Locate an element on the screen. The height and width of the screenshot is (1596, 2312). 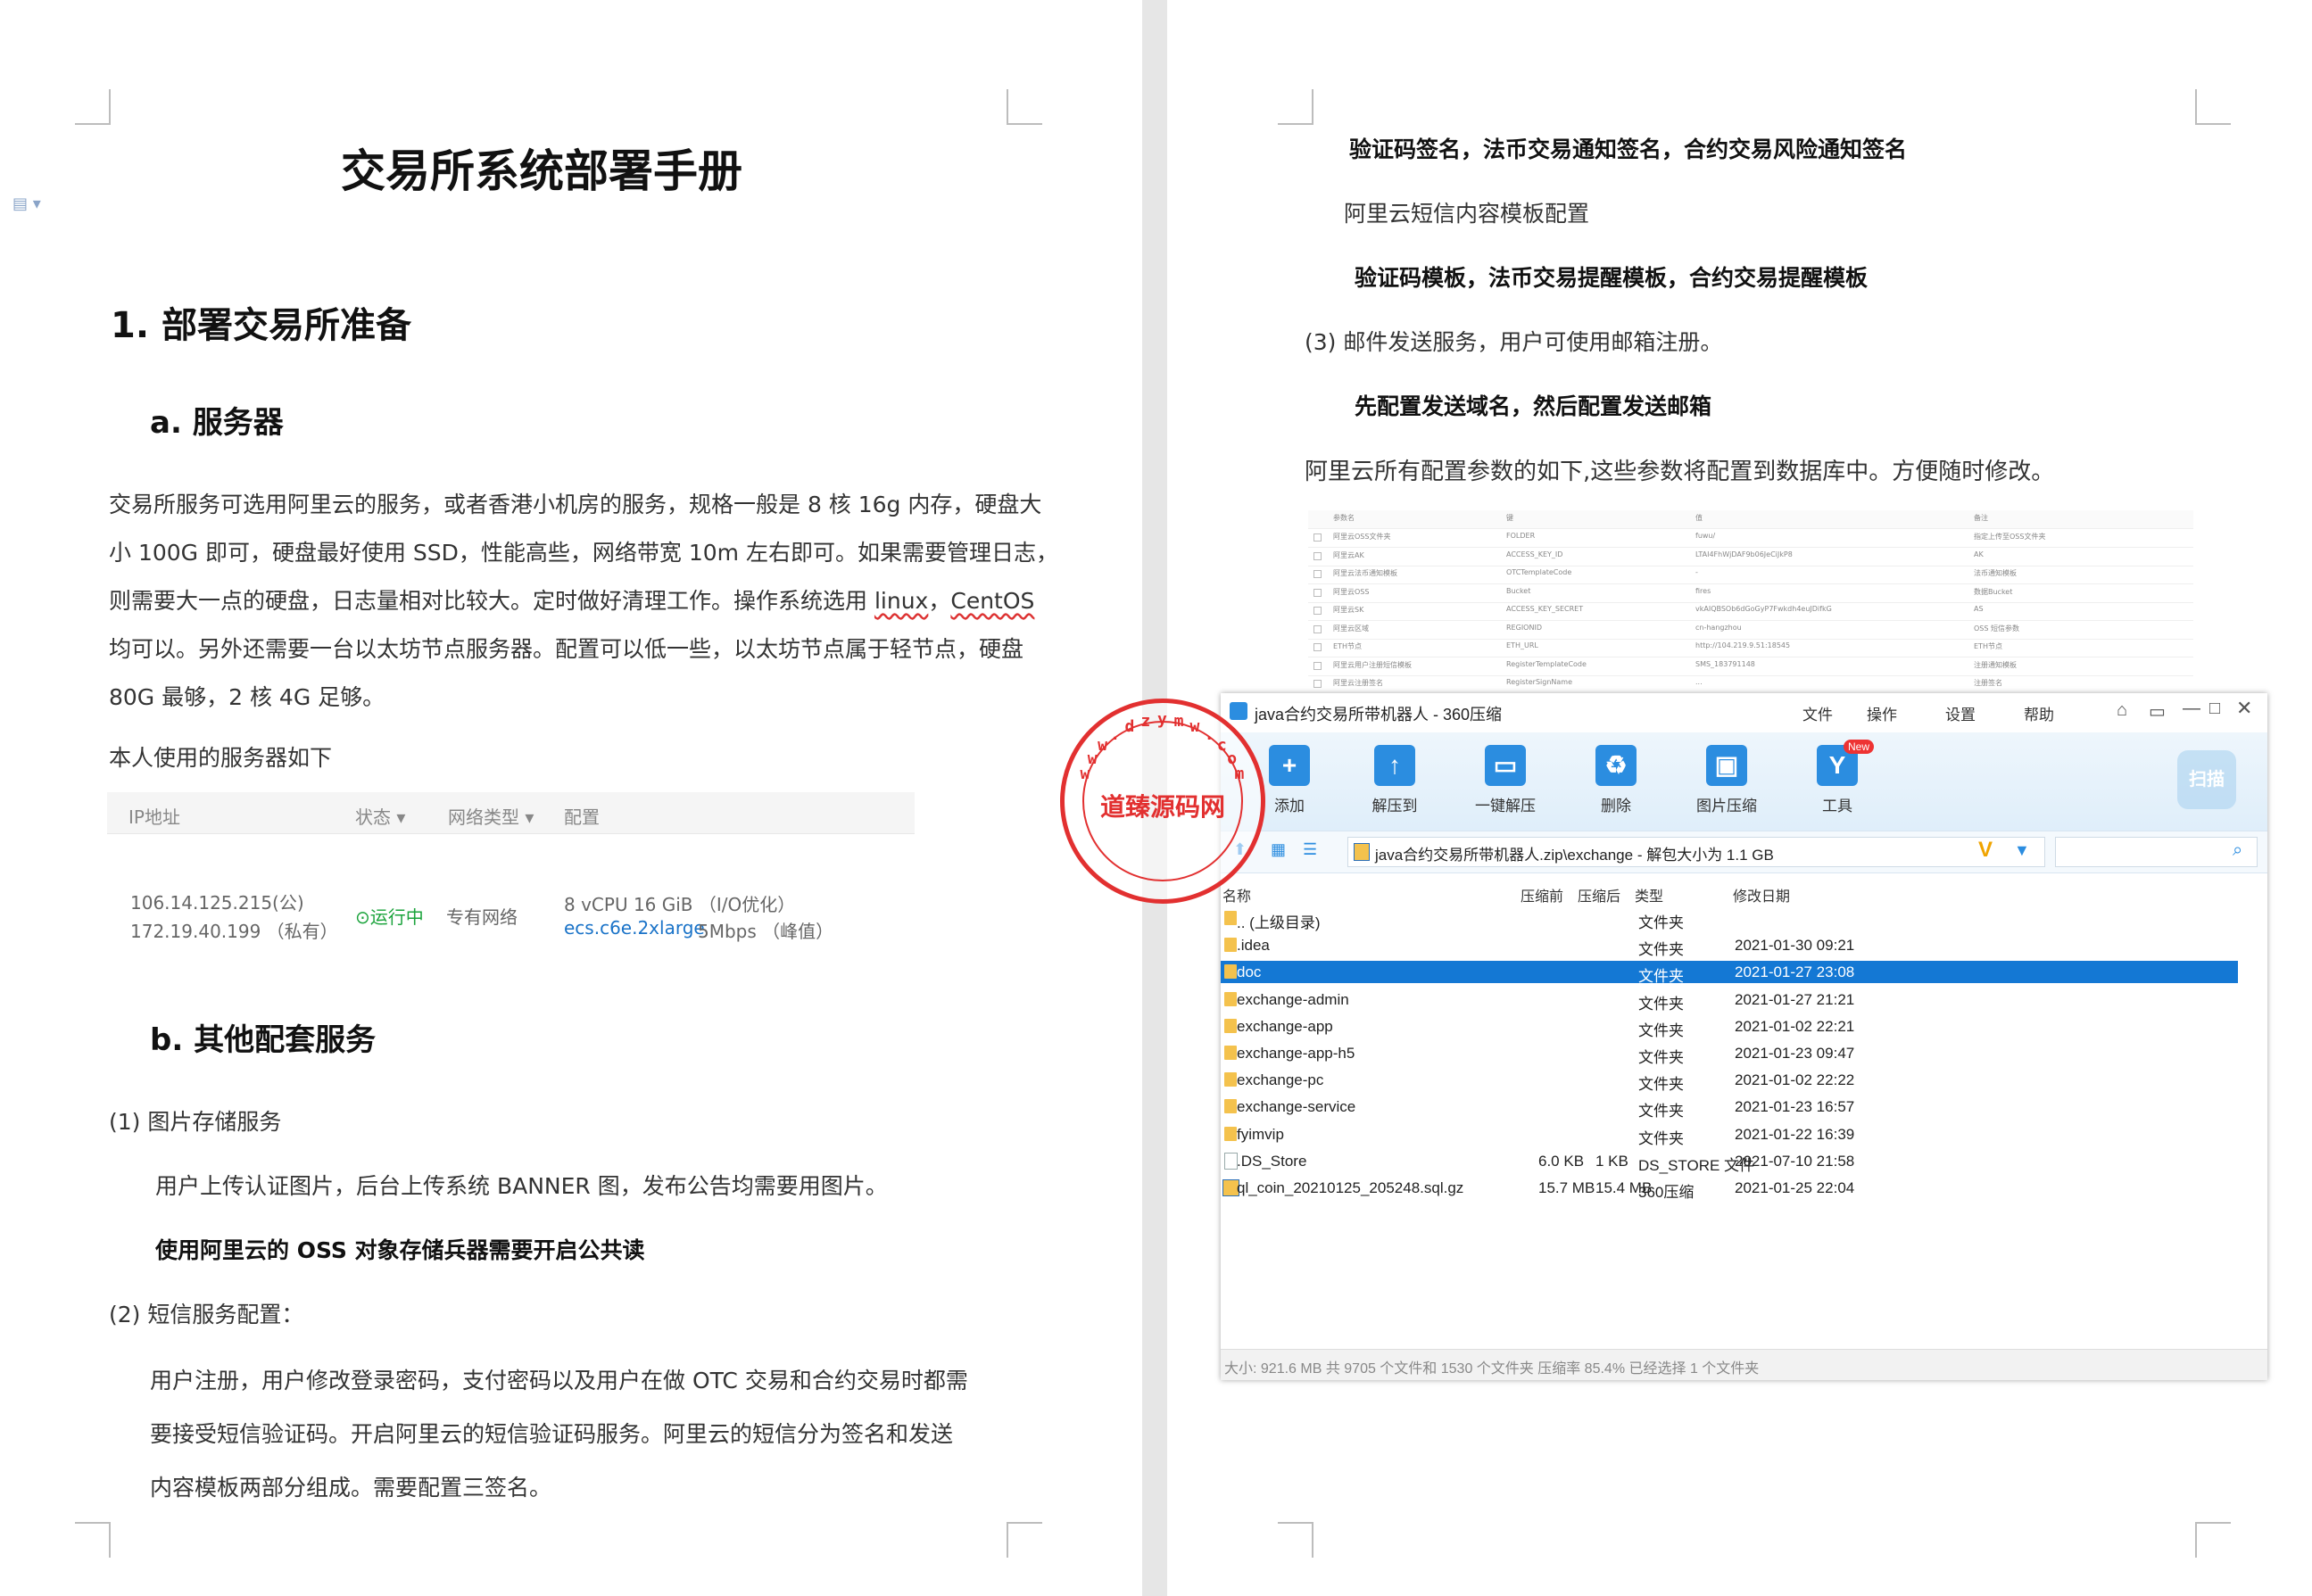
image-compress-button: ▣ 图片压缩 is located at coordinates (1727, 780).